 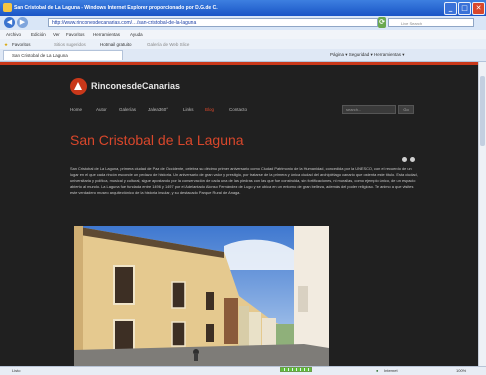 What do you see at coordinates (101, 109) in the screenshot?
I see `nav-autor: Autor` at bounding box center [101, 109].